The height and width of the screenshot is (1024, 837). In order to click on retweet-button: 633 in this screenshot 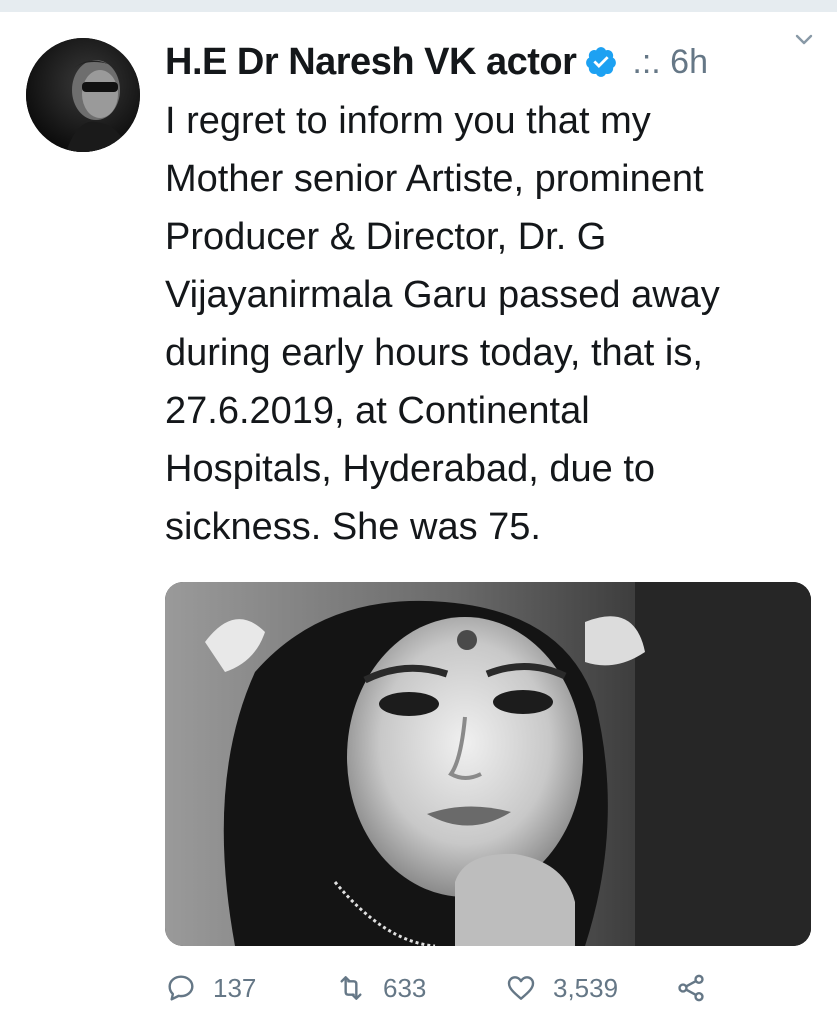, I will do `click(420, 988)`.